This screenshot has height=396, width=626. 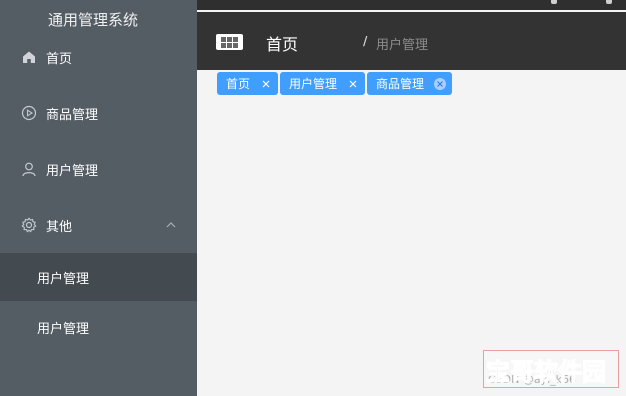 I want to click on app-title: 通用管理系统, so click(x=93, y=20).